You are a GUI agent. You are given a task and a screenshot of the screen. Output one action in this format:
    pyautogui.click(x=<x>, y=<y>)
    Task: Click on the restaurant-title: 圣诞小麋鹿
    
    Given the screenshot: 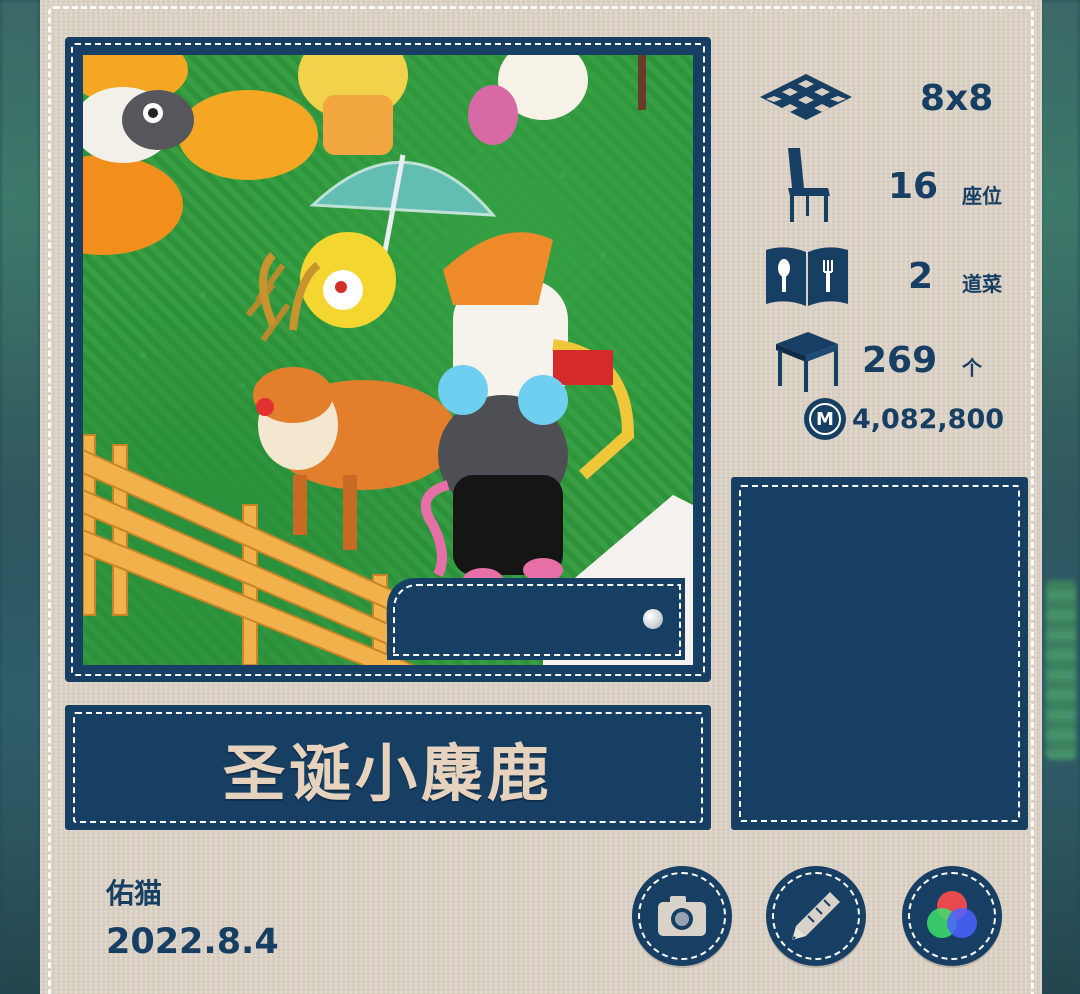 What is the action you would take?
    pyautogui.click(x=387, y=773)
    